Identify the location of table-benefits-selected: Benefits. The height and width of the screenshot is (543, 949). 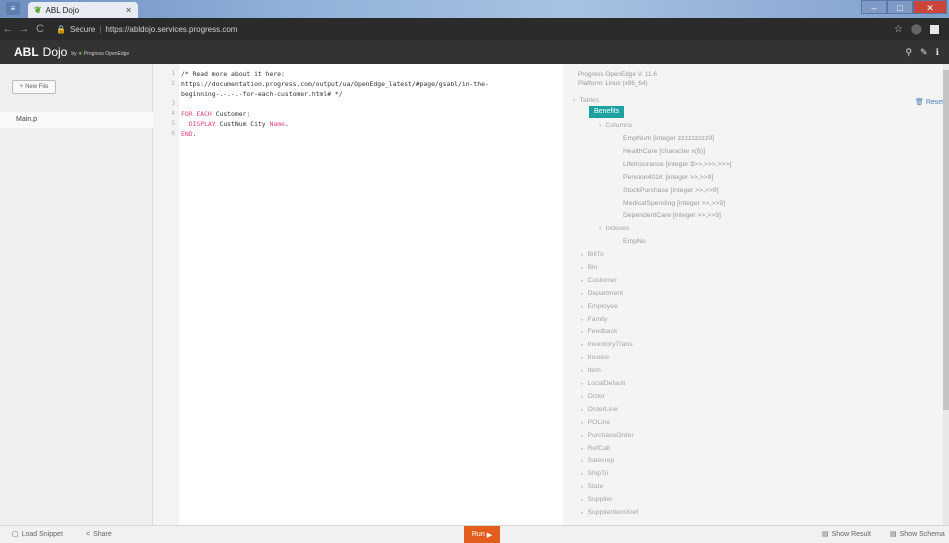
(607, 112).